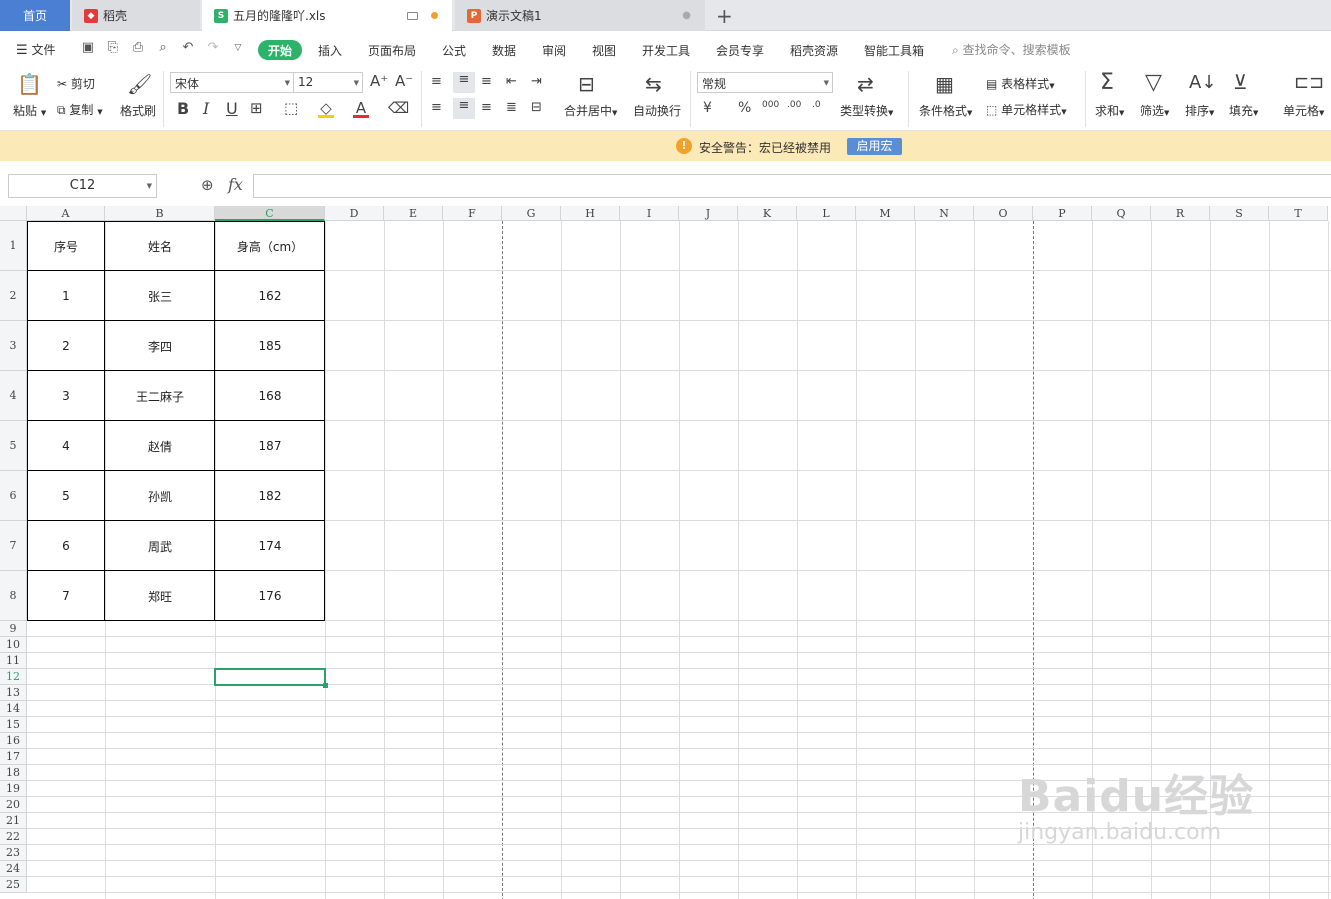 The height and width of the screenshot is (899, 1331). I want to click on menu-page-layout: 页面布局, so click(392, 50).